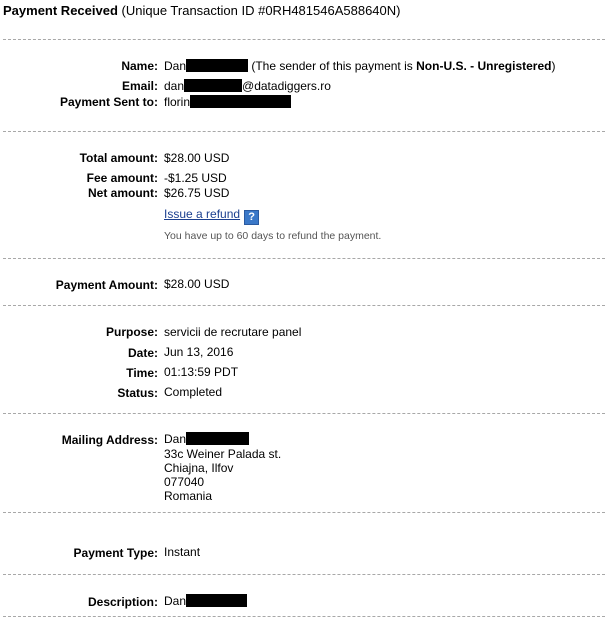 The image size is (609, 621). What do you see at coordinates (108, 102) in the screenshot?
I see `sent-to-label: Payment Sent to:` at bounding box center [108, 102].